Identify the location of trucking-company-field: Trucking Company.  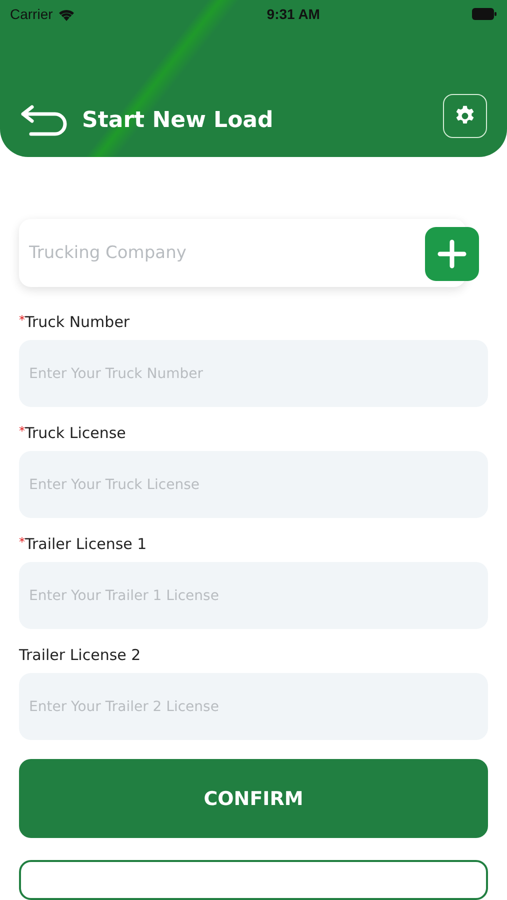
(242, 253).